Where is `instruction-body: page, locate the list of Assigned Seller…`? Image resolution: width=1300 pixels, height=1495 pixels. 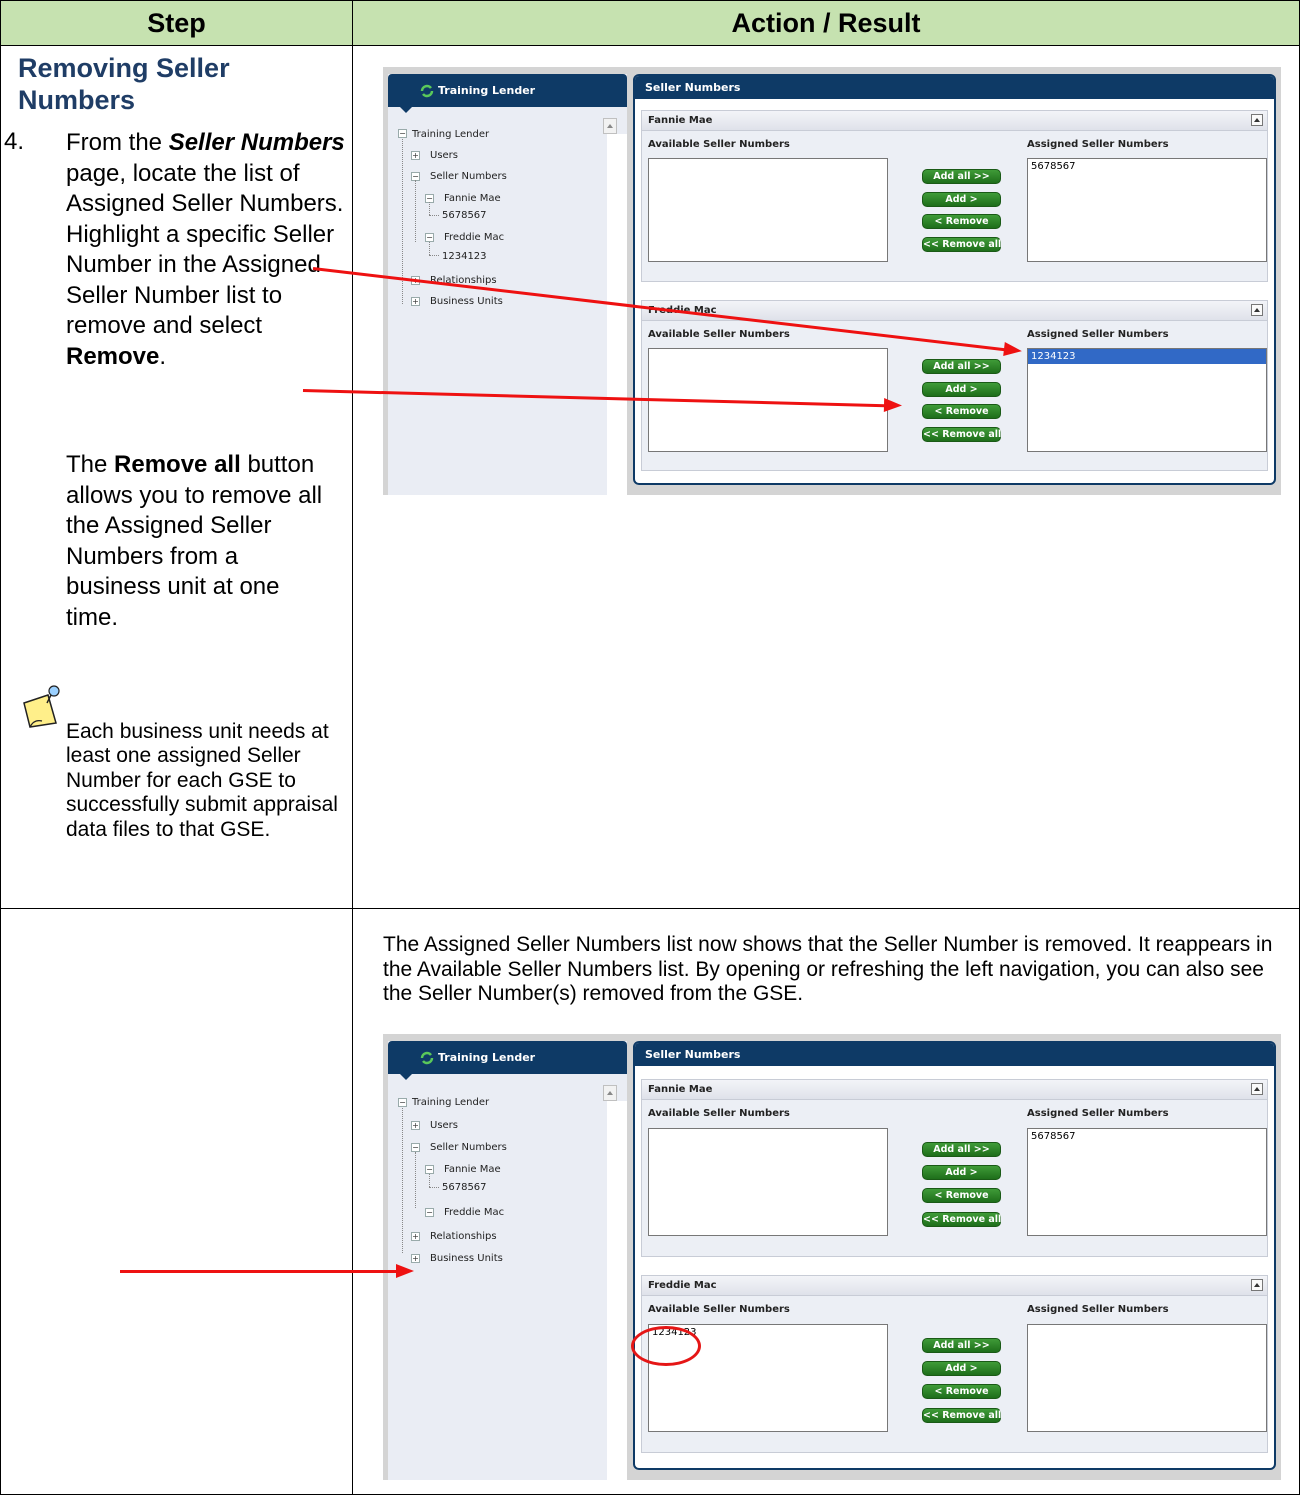
instruction-body: page, locate the list of Assigned Seller… is located at coordinates (205, 249).